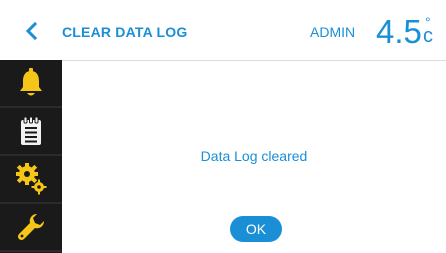 The width and height of the screenshot is (446, 253). I want to click on sidebar-item-alarms, so click(31, 84).